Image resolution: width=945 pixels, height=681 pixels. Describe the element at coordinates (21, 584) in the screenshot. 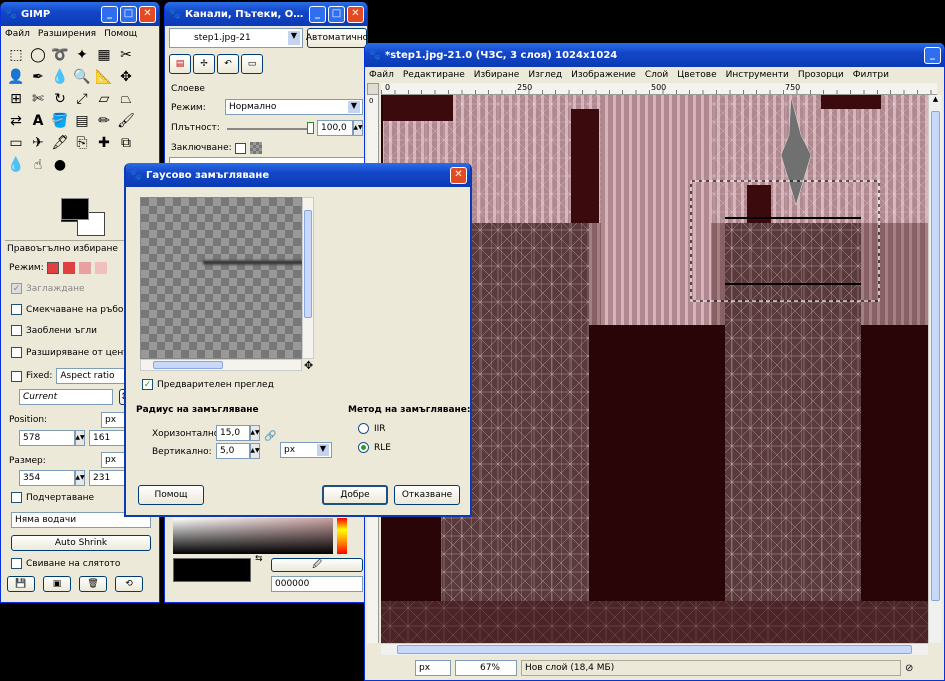

I see `save-options-icon: 💾` at that location.